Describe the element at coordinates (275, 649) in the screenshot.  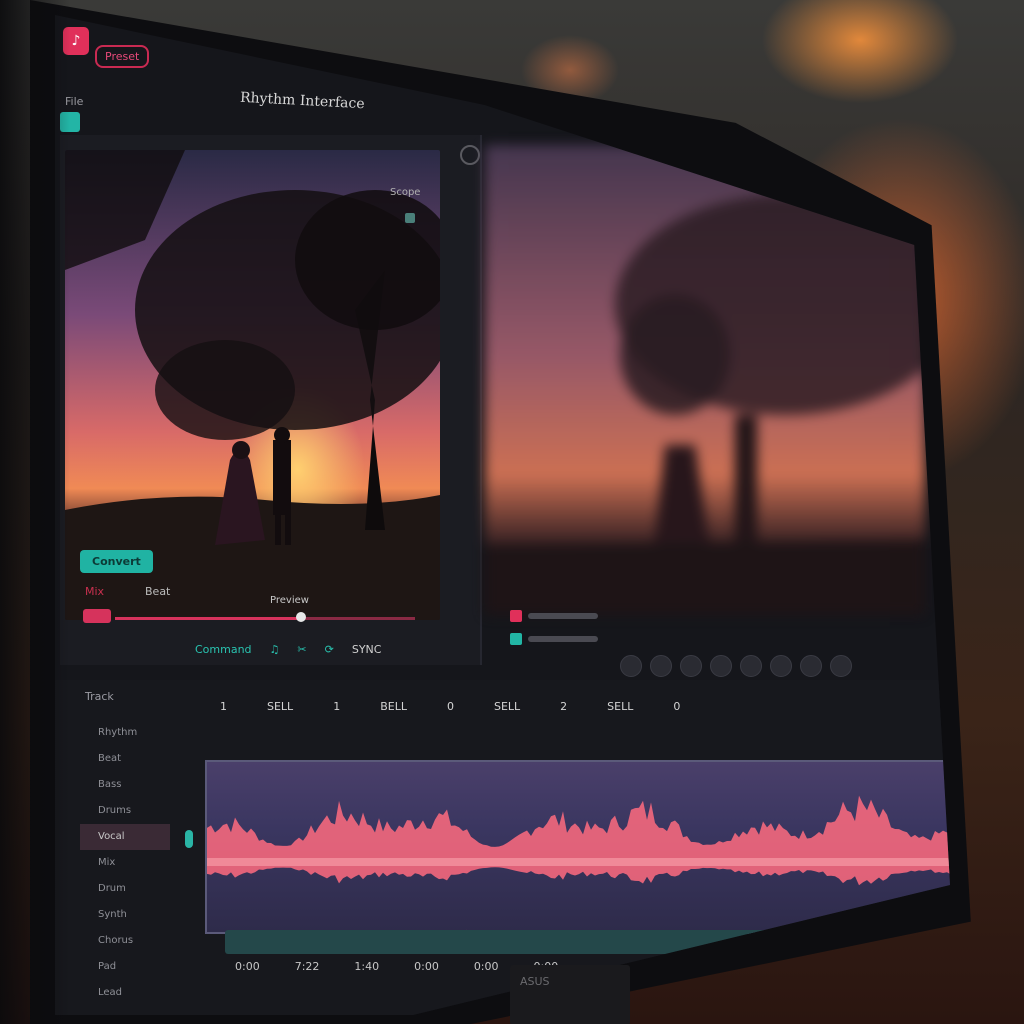
I see `music-note-icon: ♫` at that location.